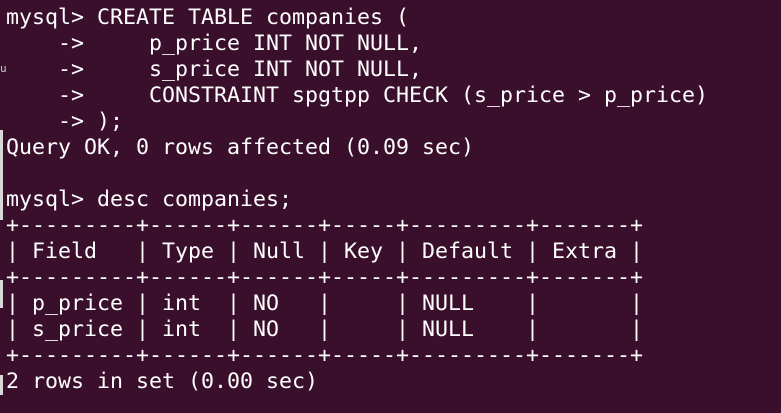 The width and height of the screenshot is (781, 413). What do you see at coordinates (149, 199) in the screenshot?
I see `command-desc-table: mysql> desc companies;` at bounding box center [149, 199].